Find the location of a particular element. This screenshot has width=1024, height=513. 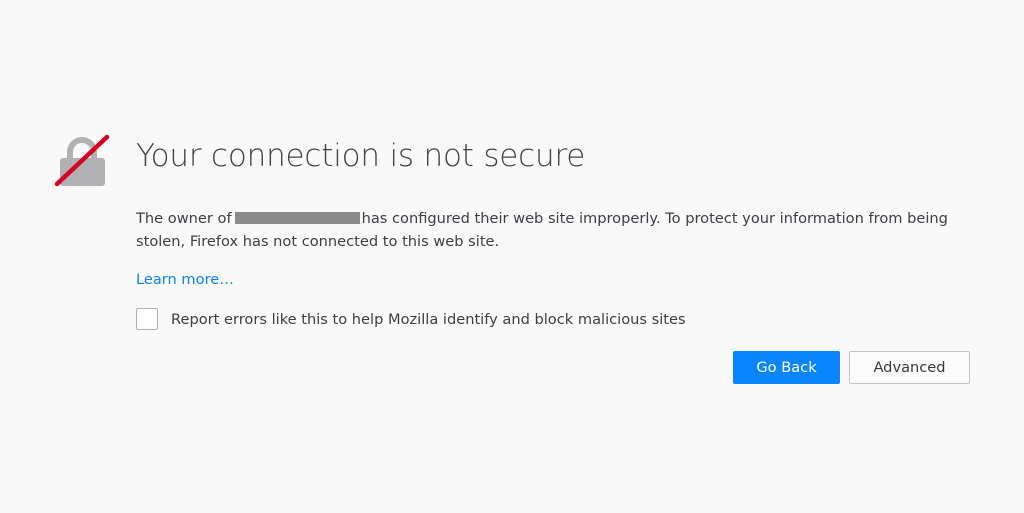

go-back-button: Go Back is located at coordinates (786, 367).